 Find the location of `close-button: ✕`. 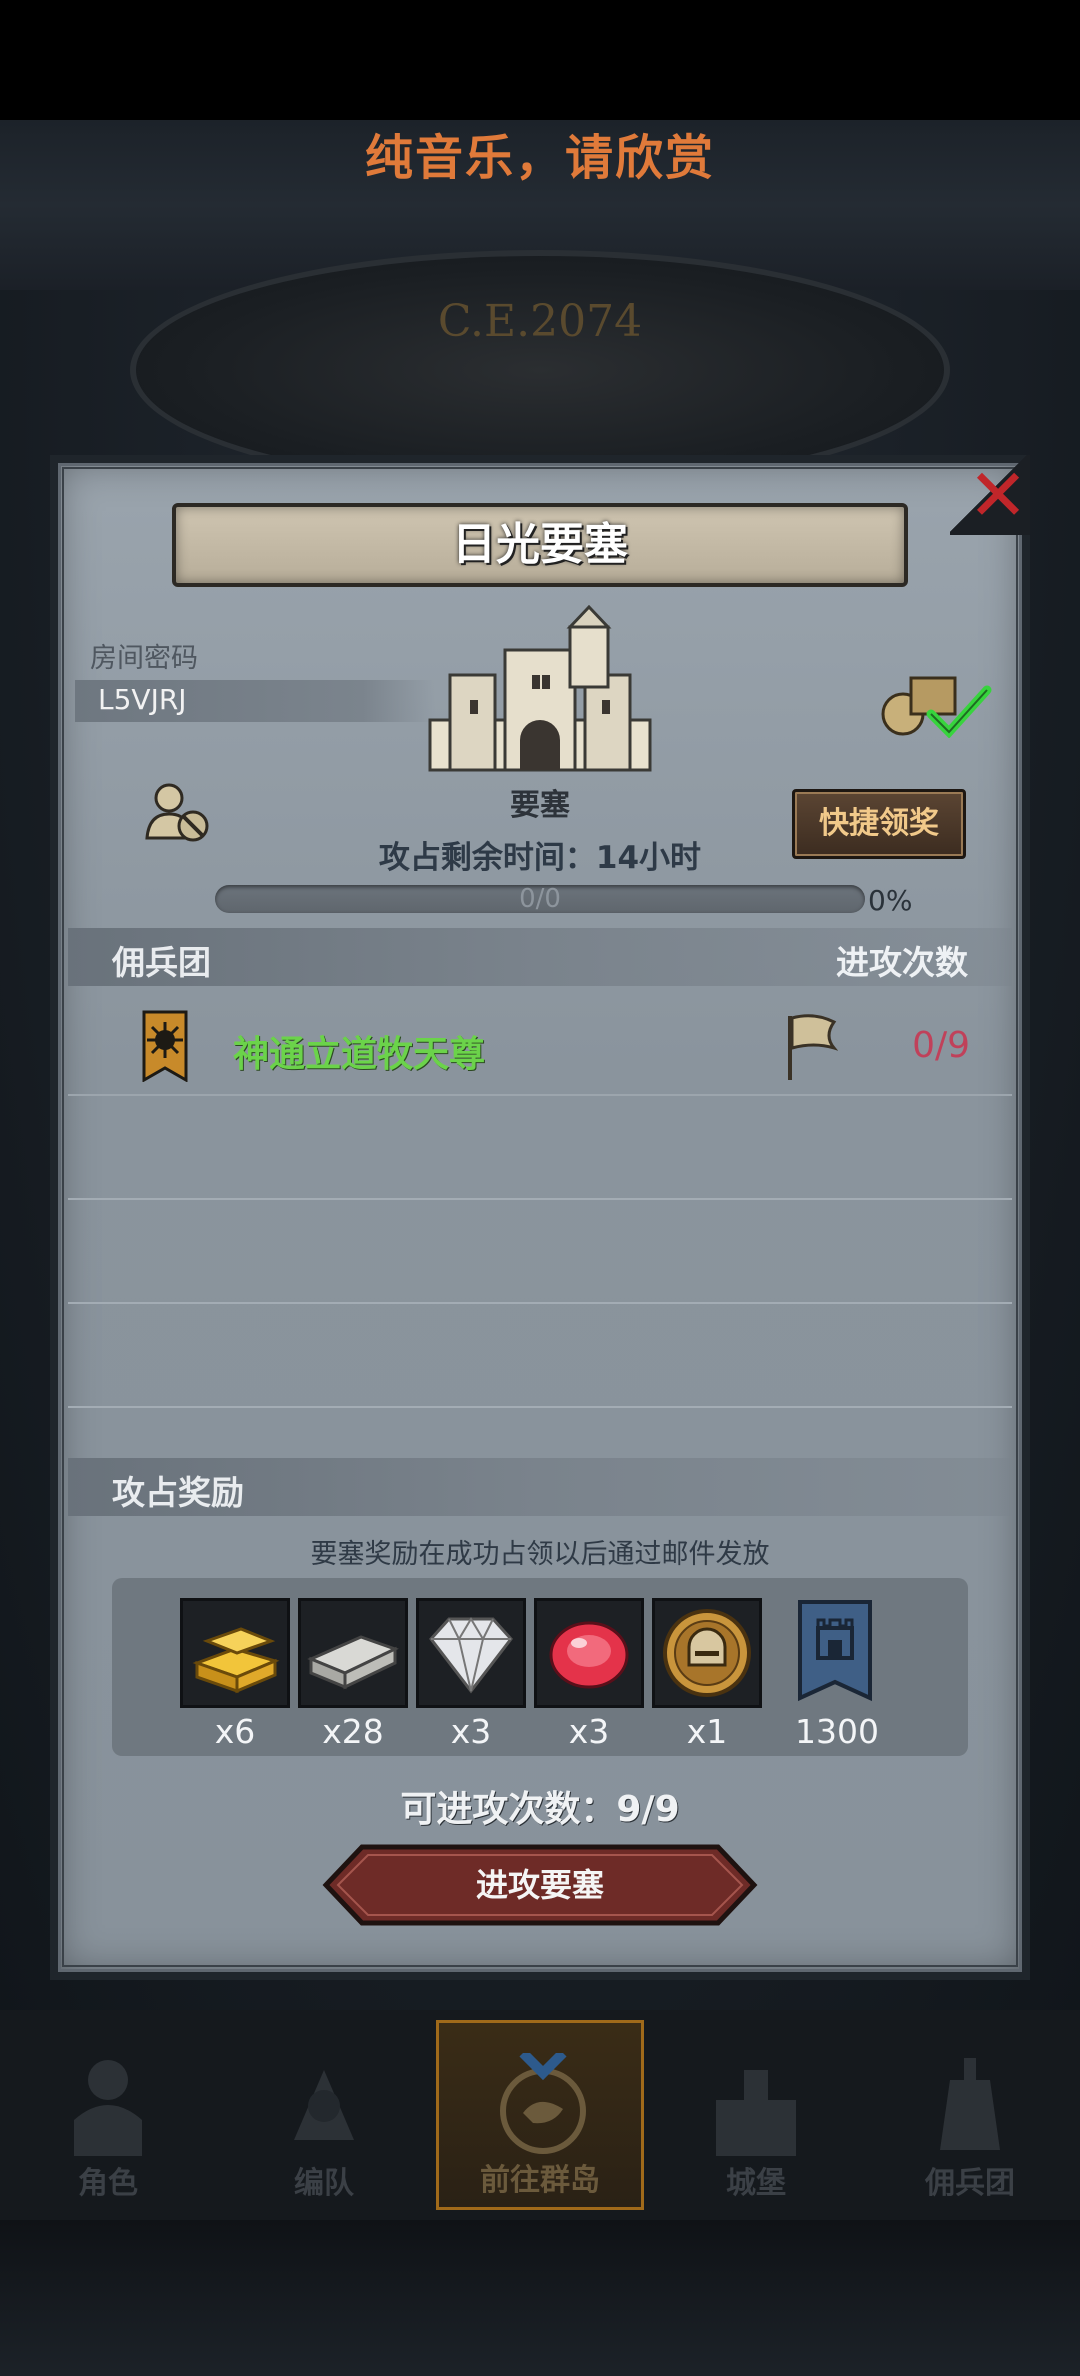

close-button: ✕ is located at coordinates (990, 495).